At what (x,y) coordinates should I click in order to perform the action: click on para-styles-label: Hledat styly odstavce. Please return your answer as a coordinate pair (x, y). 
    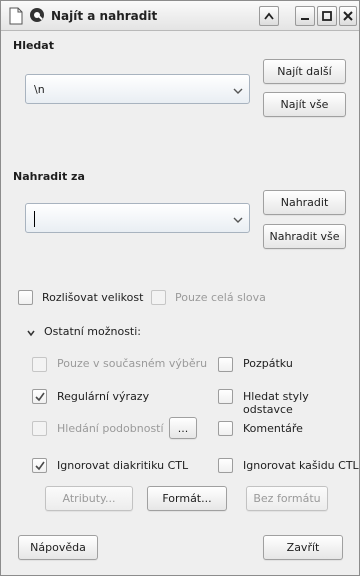
    Looking at the image, I should click on (301, 403).